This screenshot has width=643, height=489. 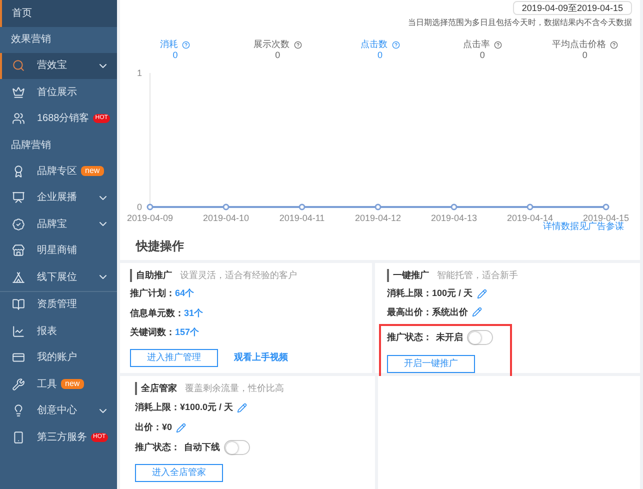 I want to click on y-tick-label: 0, so click(x=139, y=207).